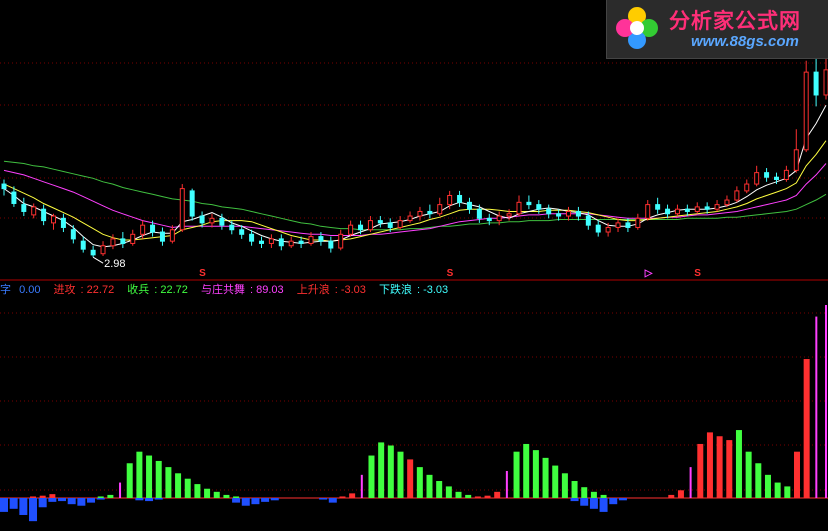 The image size is (828, 531). What do you see at coordinates (413, 290) in the screenshot?
I see `legend-item: 下跌浪: -3.03` at bounding box center [413, 290].